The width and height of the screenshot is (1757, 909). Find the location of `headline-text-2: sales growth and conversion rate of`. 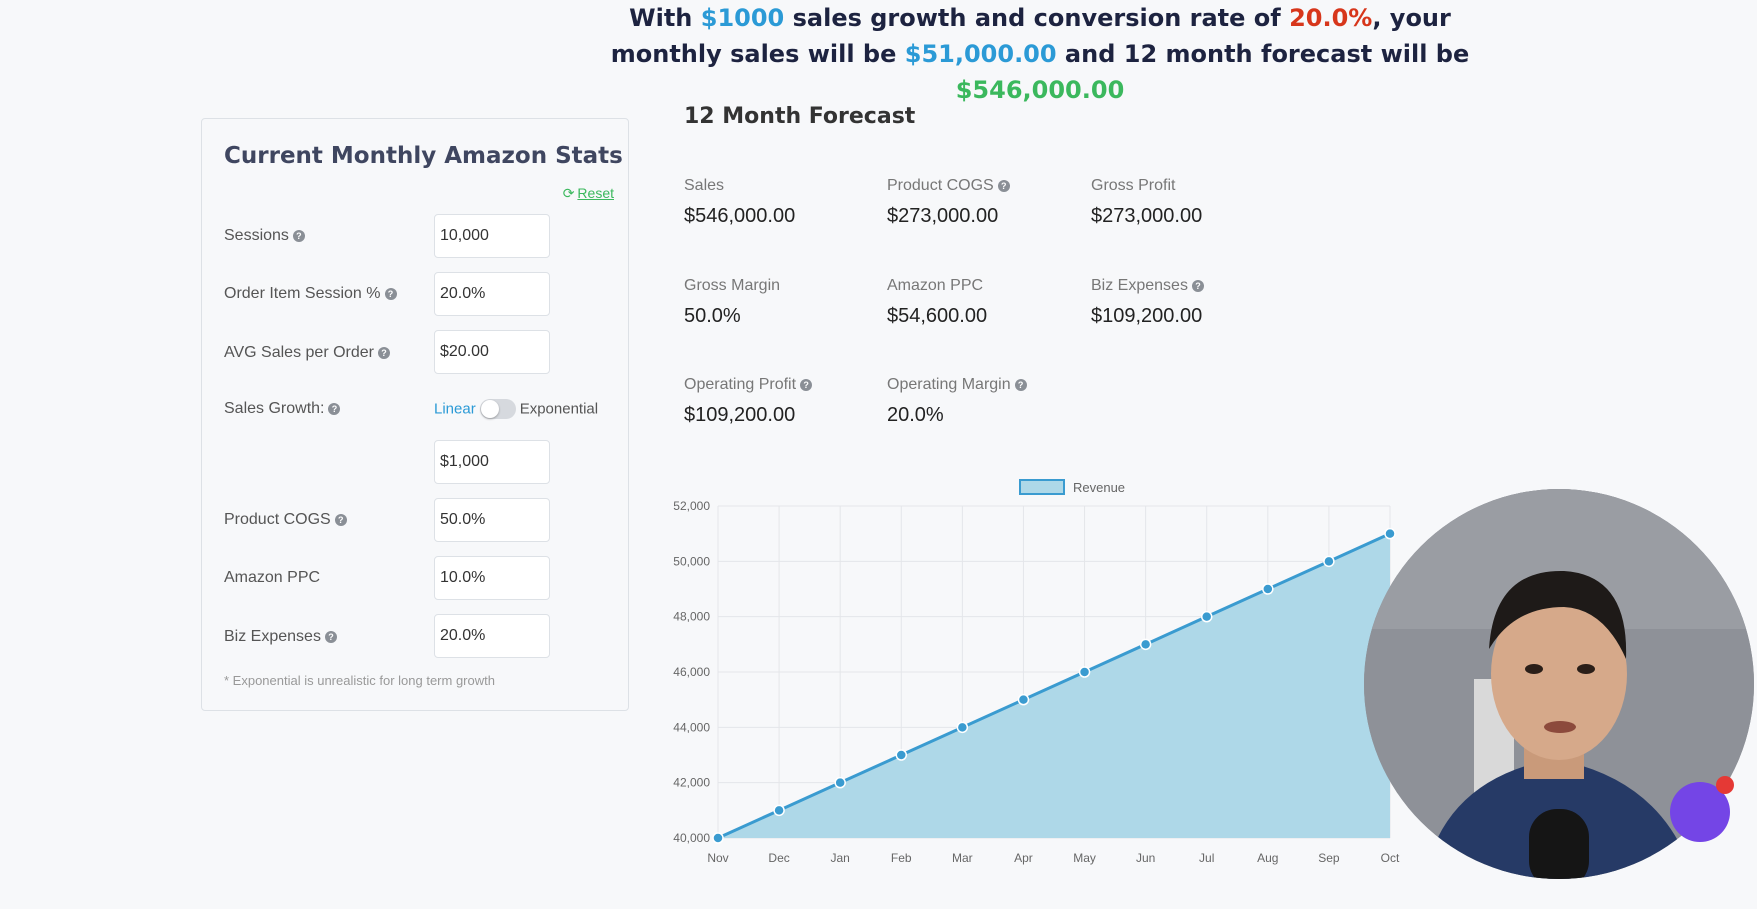

headline-text-2: sales growth and conversion rate of is located at coordinates (1037, 18).